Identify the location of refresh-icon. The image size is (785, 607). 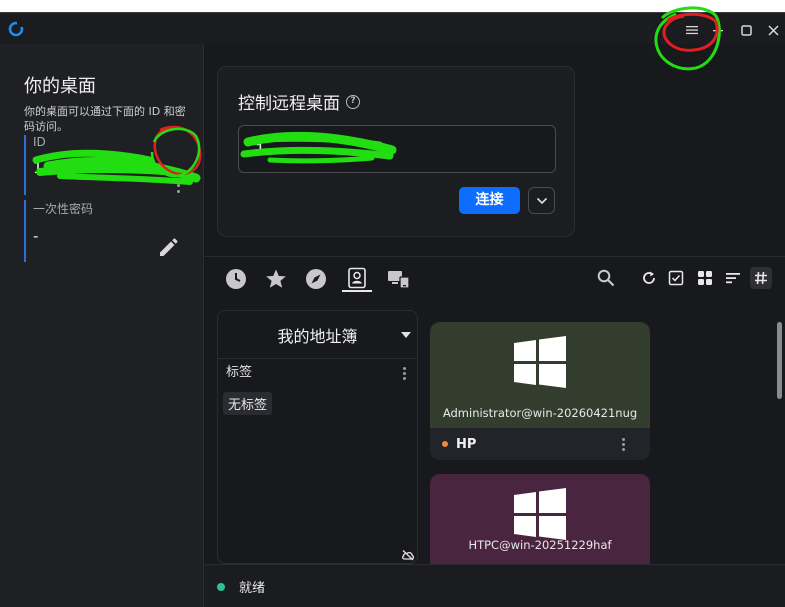
(649, 277).